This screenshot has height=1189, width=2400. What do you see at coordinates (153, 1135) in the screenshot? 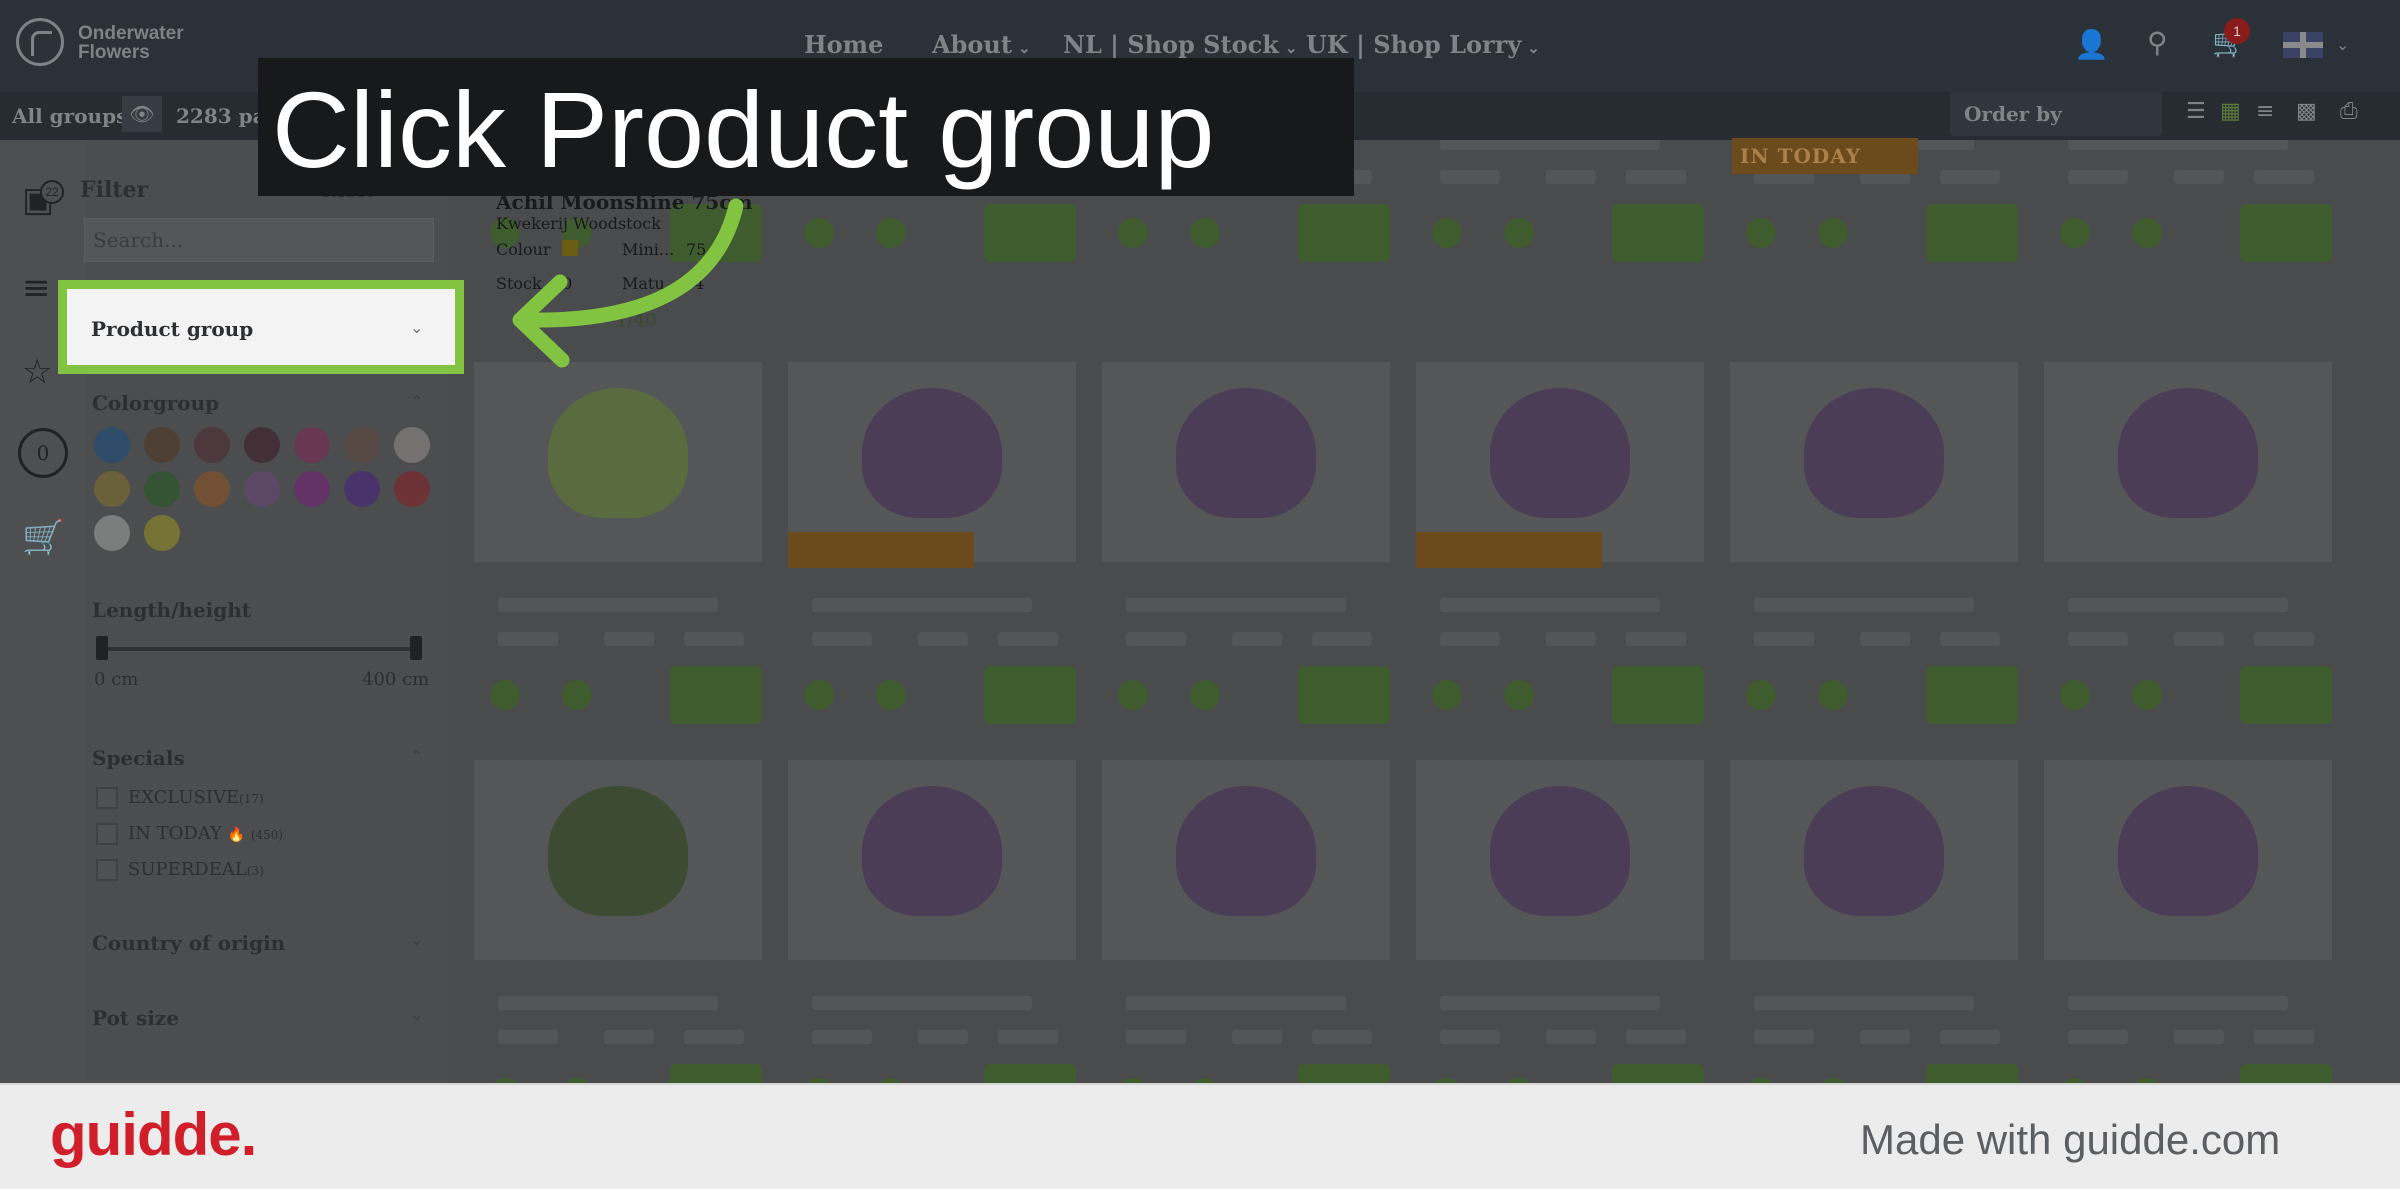
I see `guidde-logo: guidde.` at bounding box center [153, 1135].